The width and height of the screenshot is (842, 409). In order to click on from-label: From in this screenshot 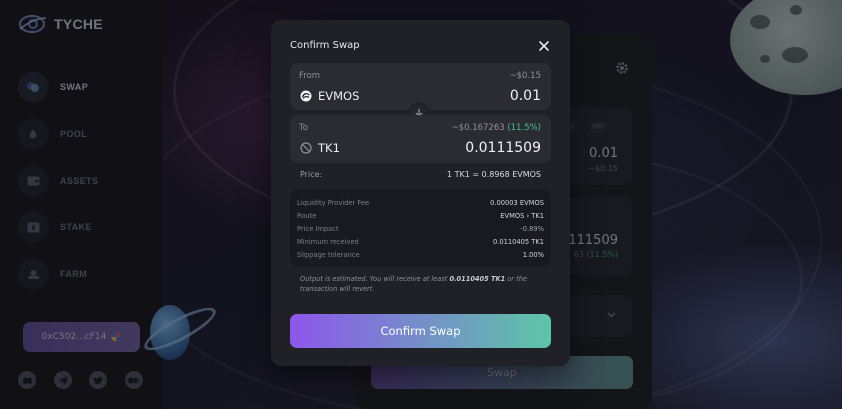, I will do `click(310, 76)`.